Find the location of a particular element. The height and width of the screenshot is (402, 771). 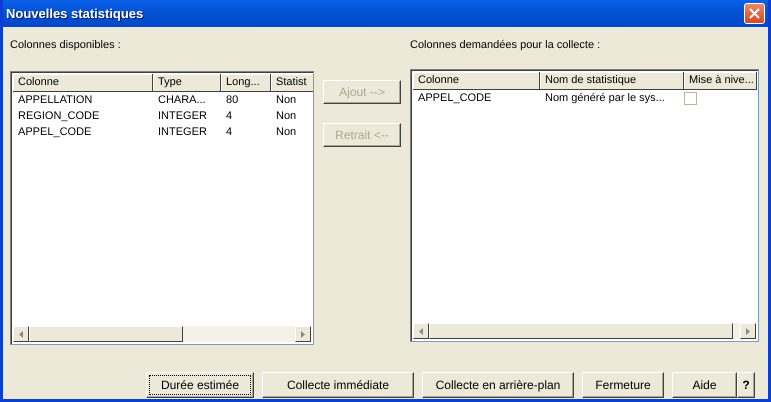

column-header: Statist is located at coordinates (292, 83).